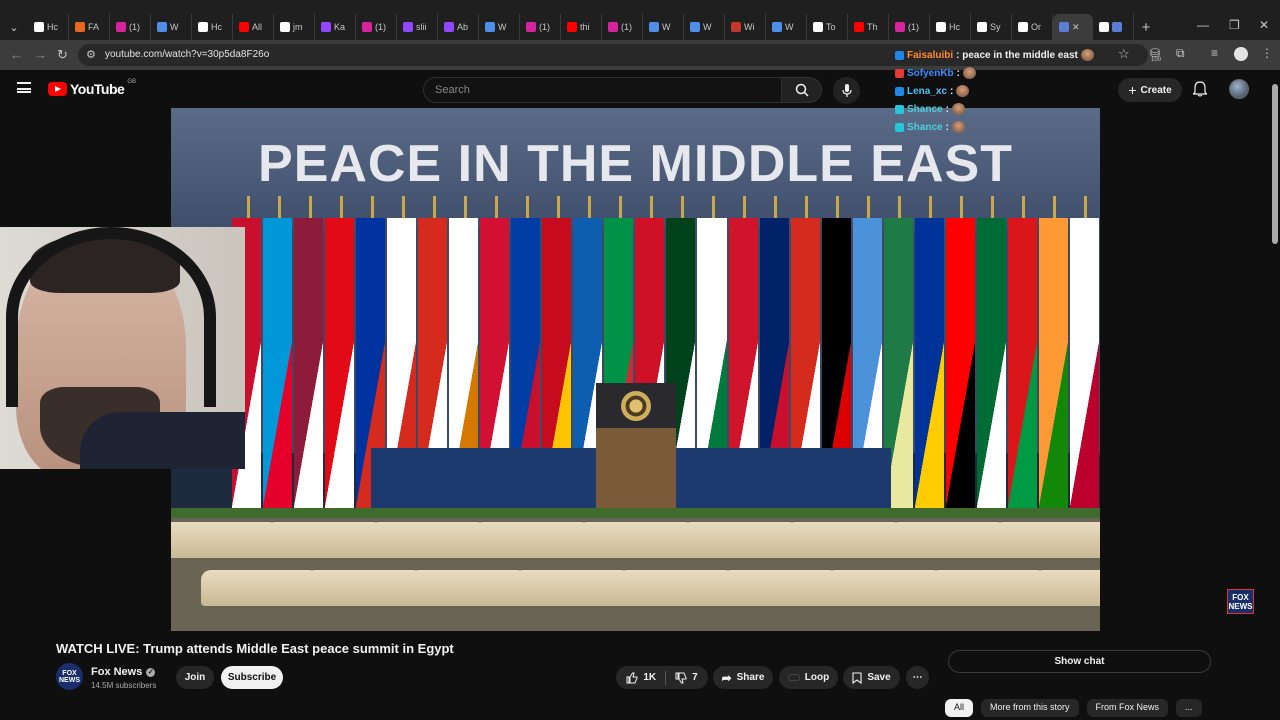 This screenshot has height=720, width=1280. Describe the element at coordinates (40, 54) in the screenshot. I see `forward-icon: →` at that location.